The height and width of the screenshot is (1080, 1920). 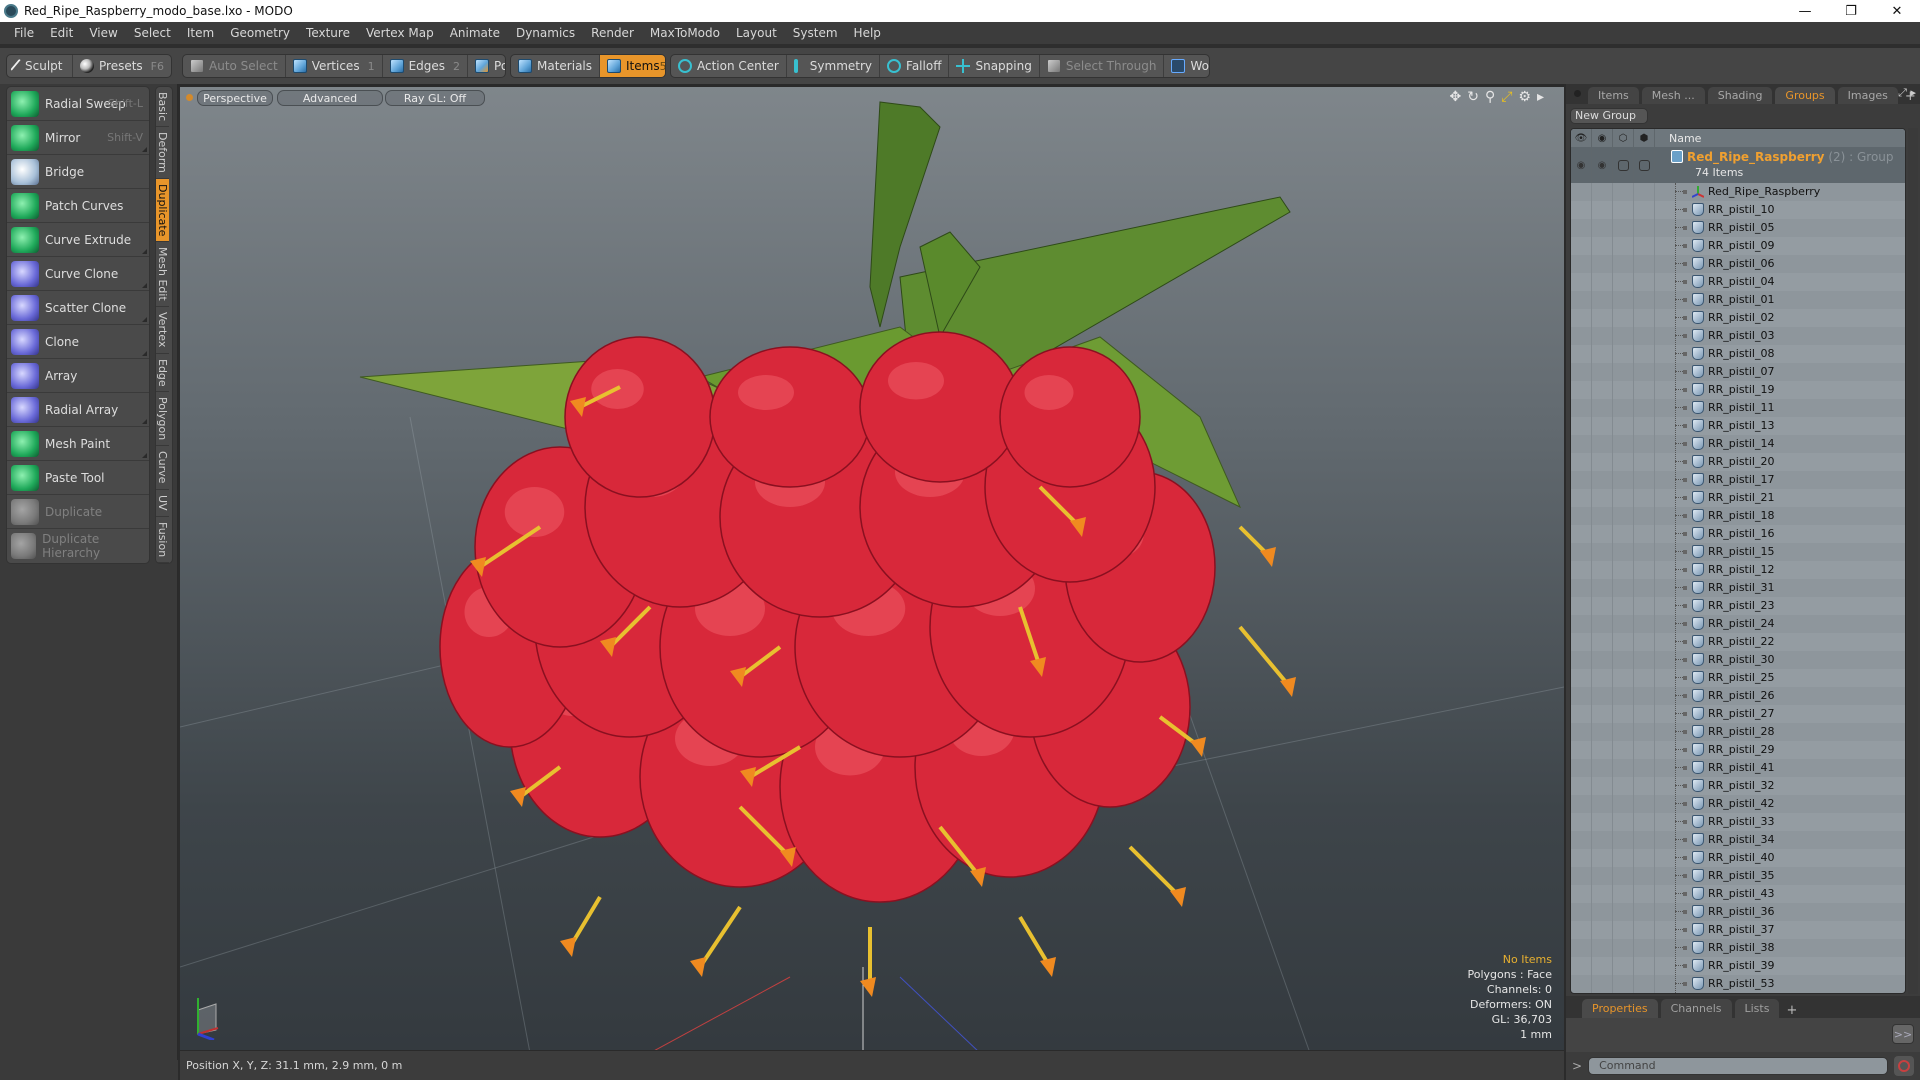 What do you see at coordinates (78, 410) in the screenshot?
I see `tool-radial-array: Radial Array` at bounding box center [78, 410].